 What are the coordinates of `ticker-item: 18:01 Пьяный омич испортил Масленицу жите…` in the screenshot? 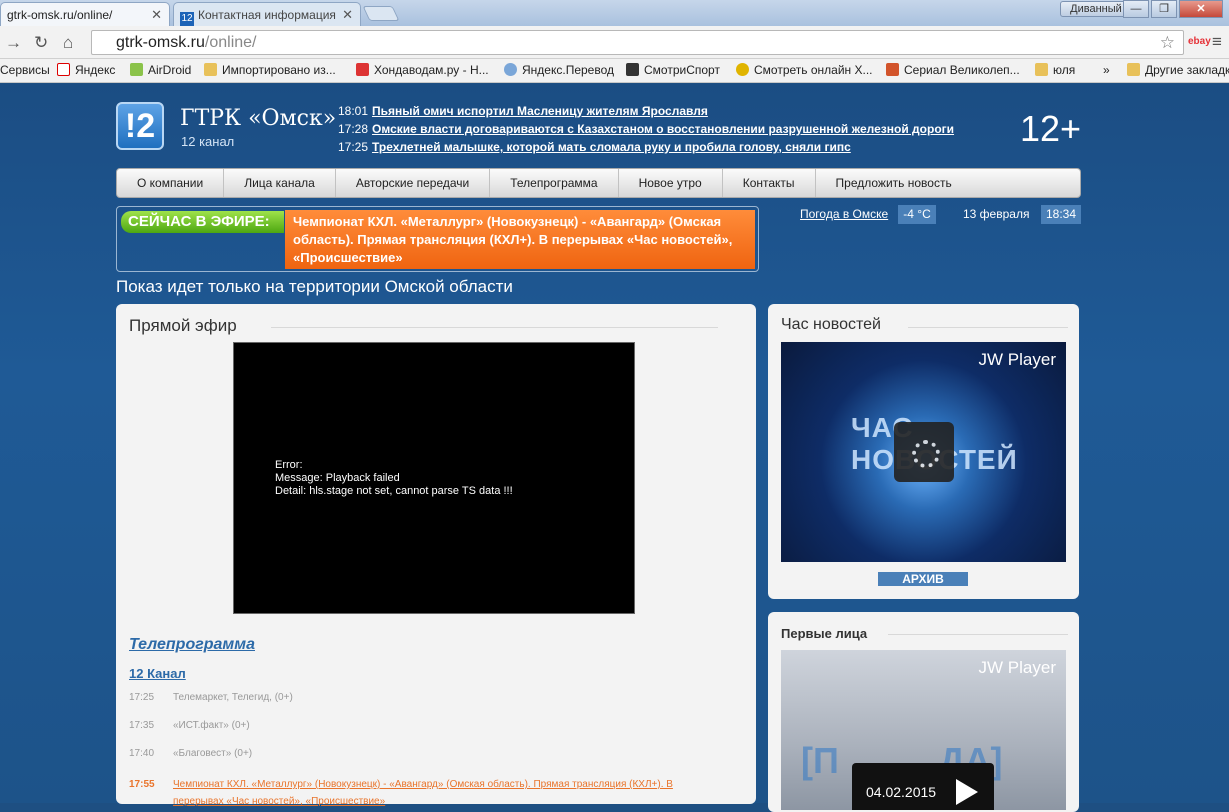 It's located at (646, 111).